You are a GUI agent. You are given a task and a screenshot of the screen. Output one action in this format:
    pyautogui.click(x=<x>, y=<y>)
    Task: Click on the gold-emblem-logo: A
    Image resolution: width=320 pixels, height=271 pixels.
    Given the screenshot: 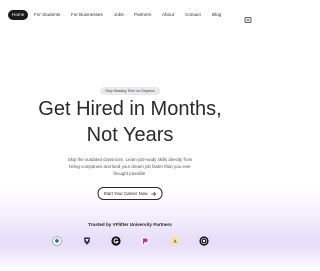 What is the action you would take?
    pyautogui.click(x=175, y=241)
    